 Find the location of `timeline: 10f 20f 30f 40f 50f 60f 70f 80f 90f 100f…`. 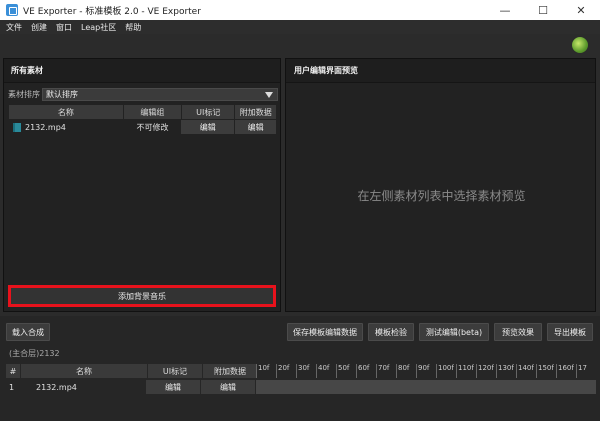

timeline: 10f 20f 30f 40f 50f 60f 70f 80f 90f 100f… is located at coordinates (426, 380).